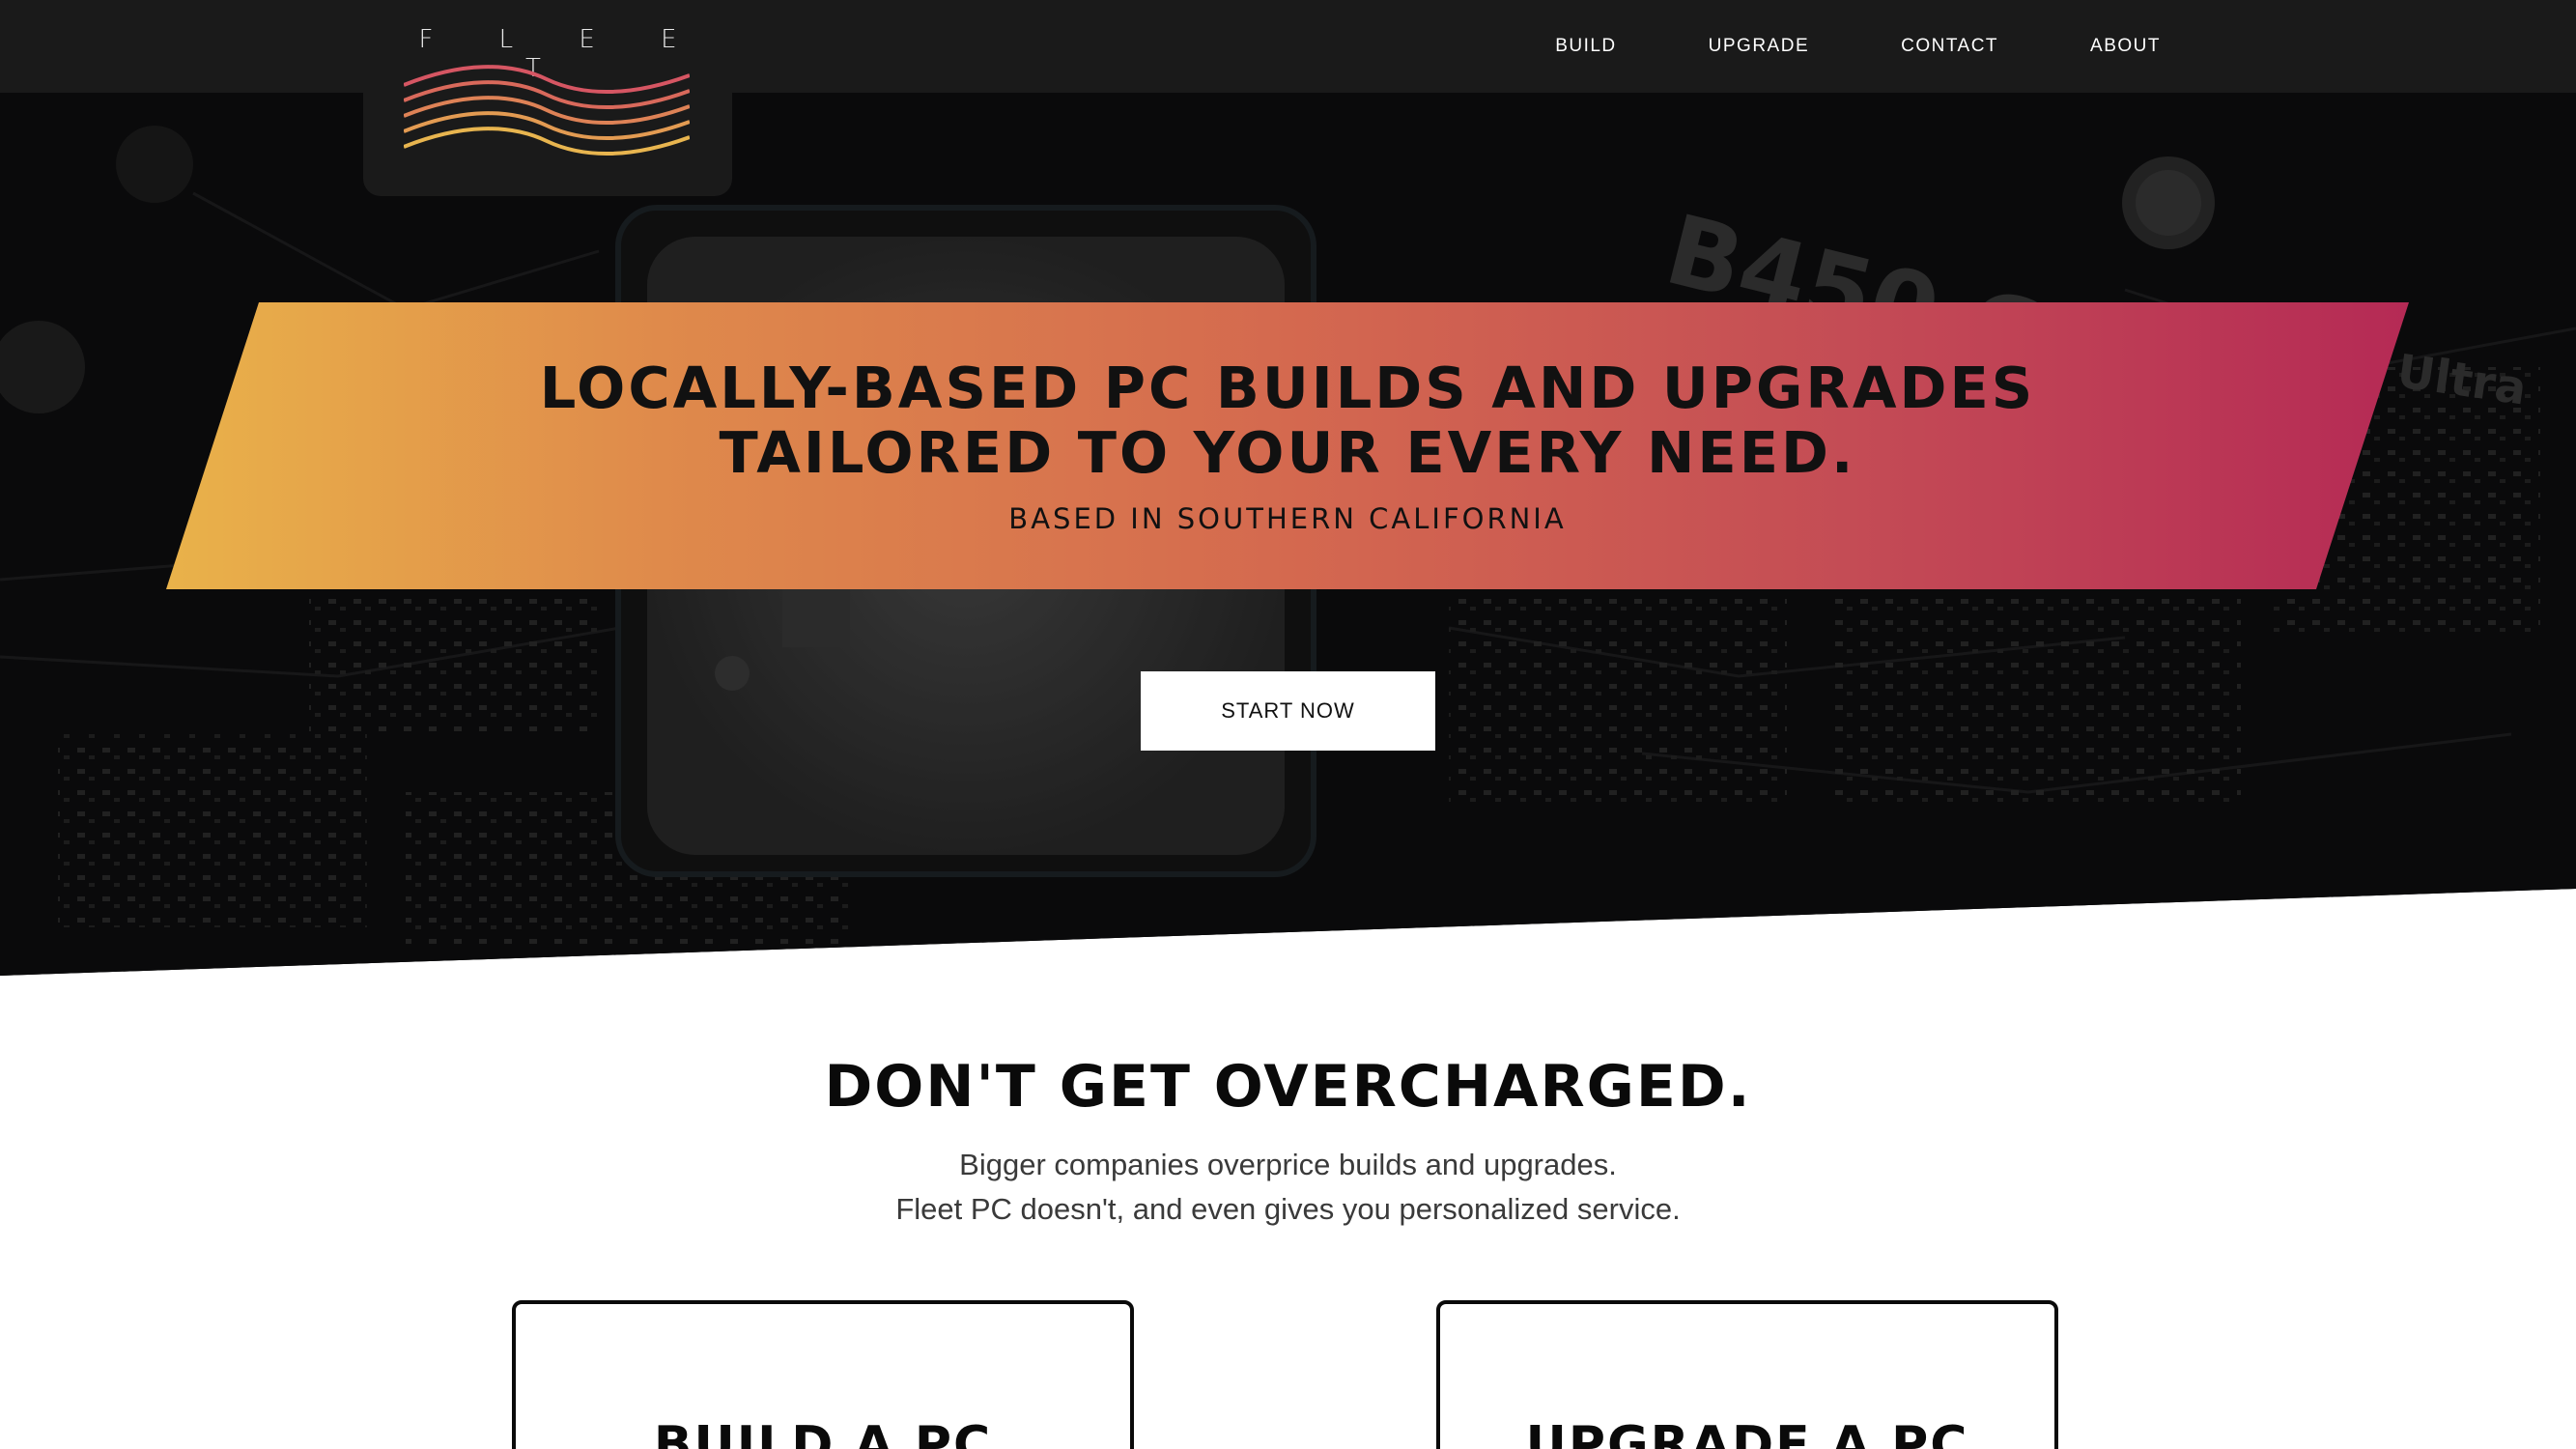 The width and height of the screenshot is (2576, 1449). I want to click on start-now-button: START NOW, so click(1288, 711).